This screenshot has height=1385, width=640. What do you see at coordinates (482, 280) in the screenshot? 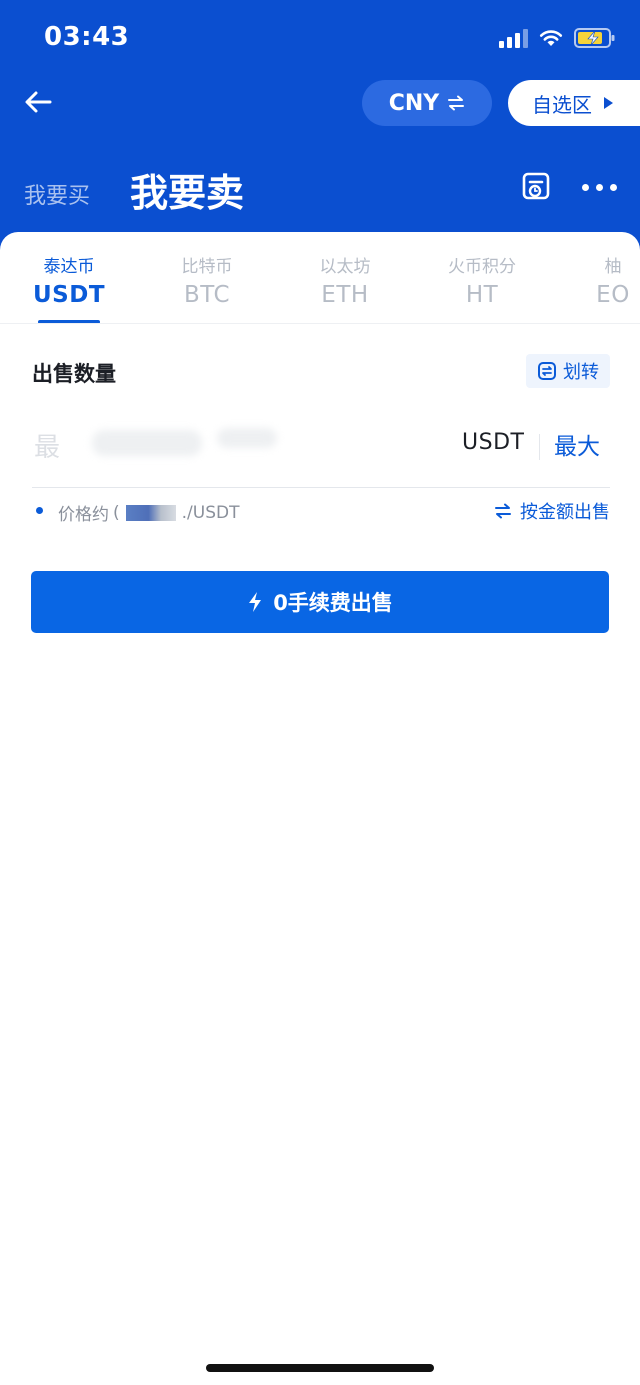
I see `coin-tab-ht: 火币积分 HT` at bounding box center [482, 280].